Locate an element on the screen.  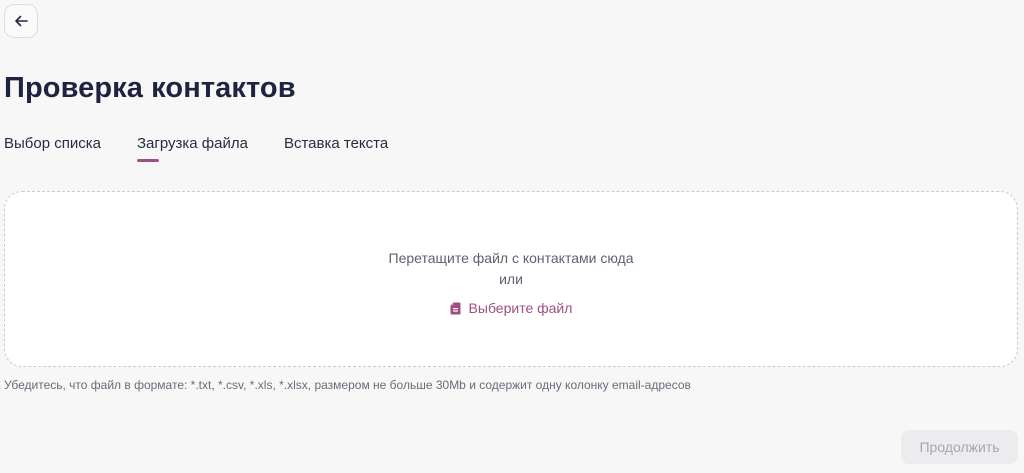
back-button is located at coordinates (21, 21).